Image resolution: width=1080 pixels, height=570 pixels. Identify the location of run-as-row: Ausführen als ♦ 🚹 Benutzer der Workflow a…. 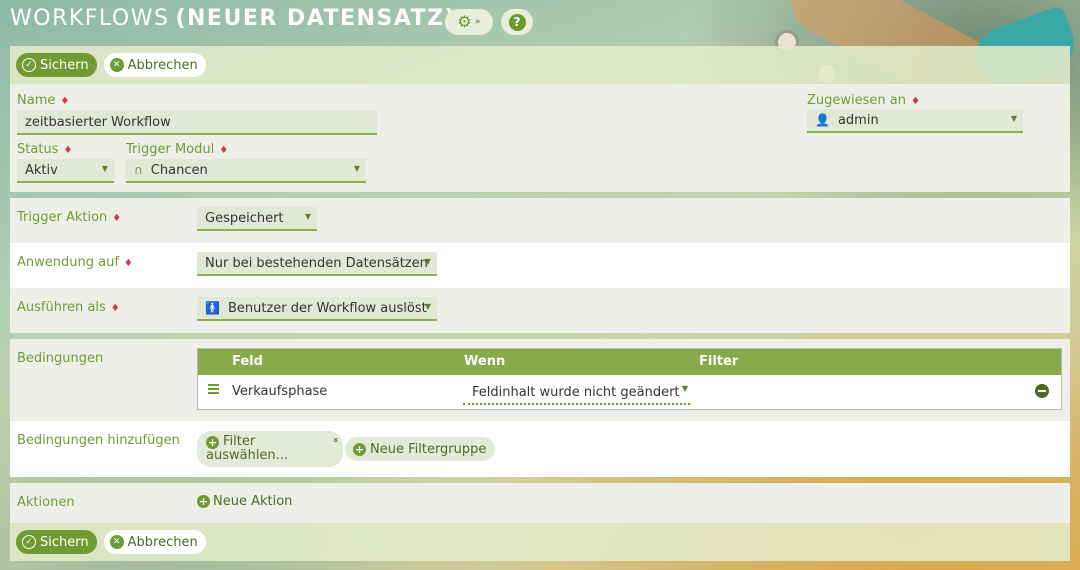
(540, 310).